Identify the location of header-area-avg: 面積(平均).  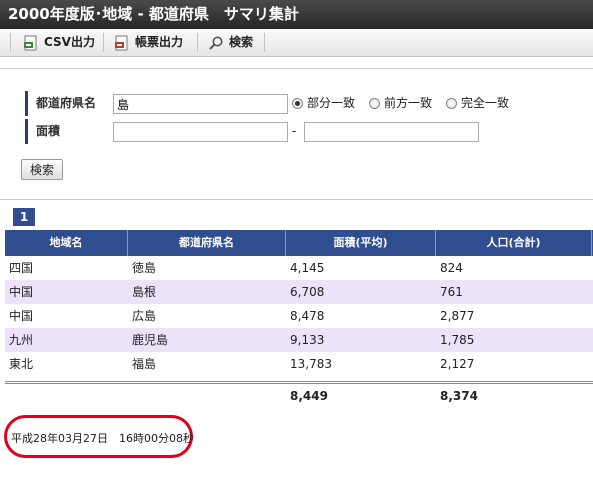
(361, 243).